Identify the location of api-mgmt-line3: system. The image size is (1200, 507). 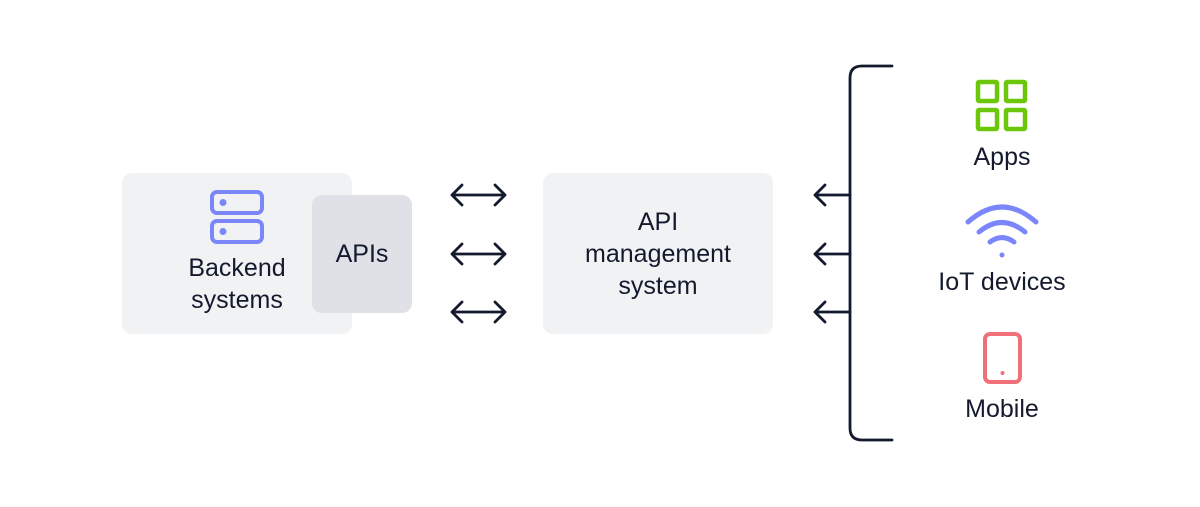
(658, 286).